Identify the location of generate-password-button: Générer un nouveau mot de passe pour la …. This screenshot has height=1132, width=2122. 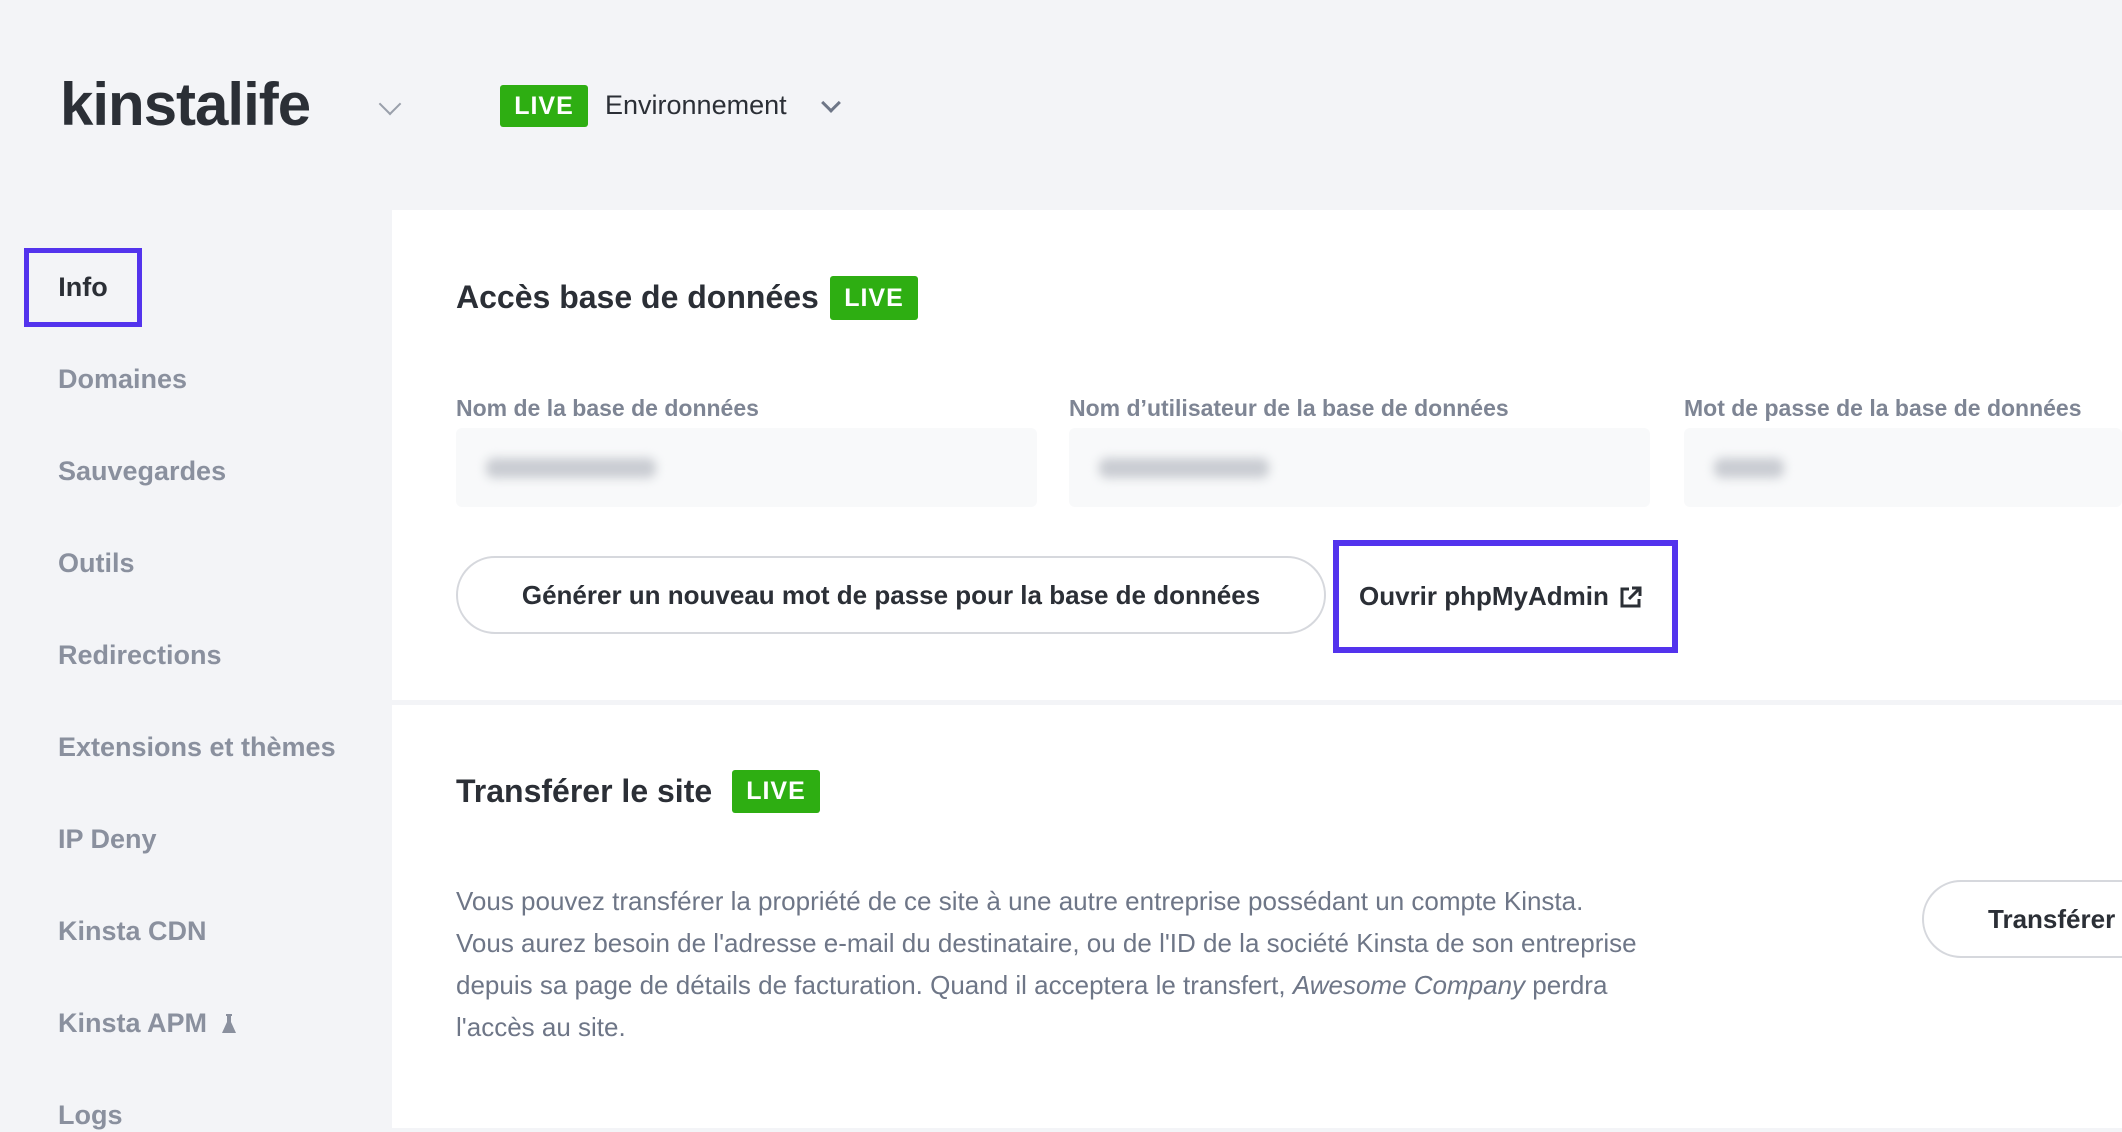
(891, 595).